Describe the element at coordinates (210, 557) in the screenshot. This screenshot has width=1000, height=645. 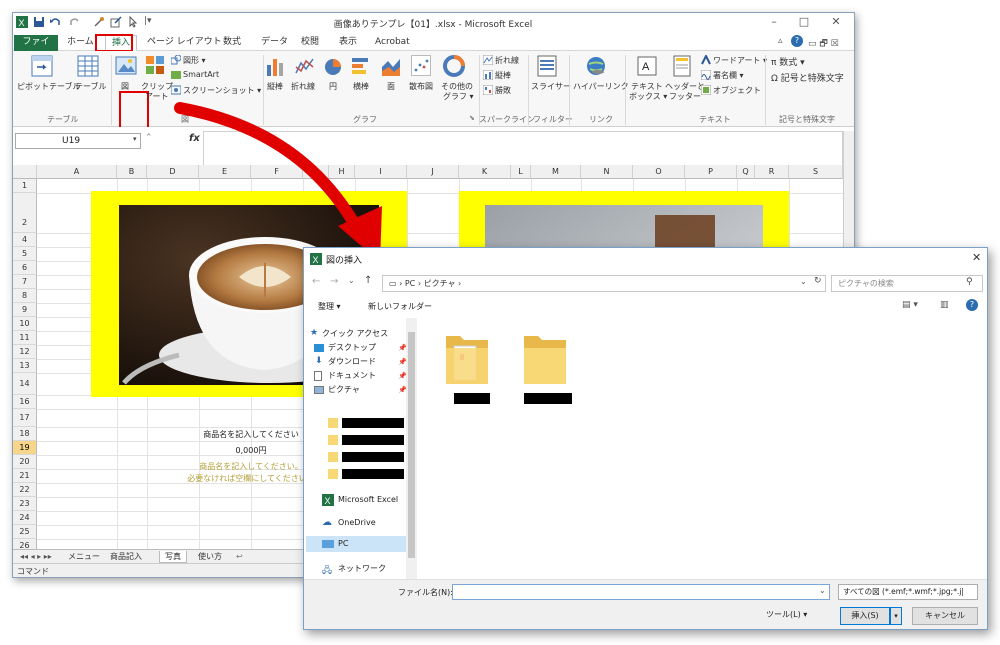
I see `sheet-tab-howto: 使い方` at that location.